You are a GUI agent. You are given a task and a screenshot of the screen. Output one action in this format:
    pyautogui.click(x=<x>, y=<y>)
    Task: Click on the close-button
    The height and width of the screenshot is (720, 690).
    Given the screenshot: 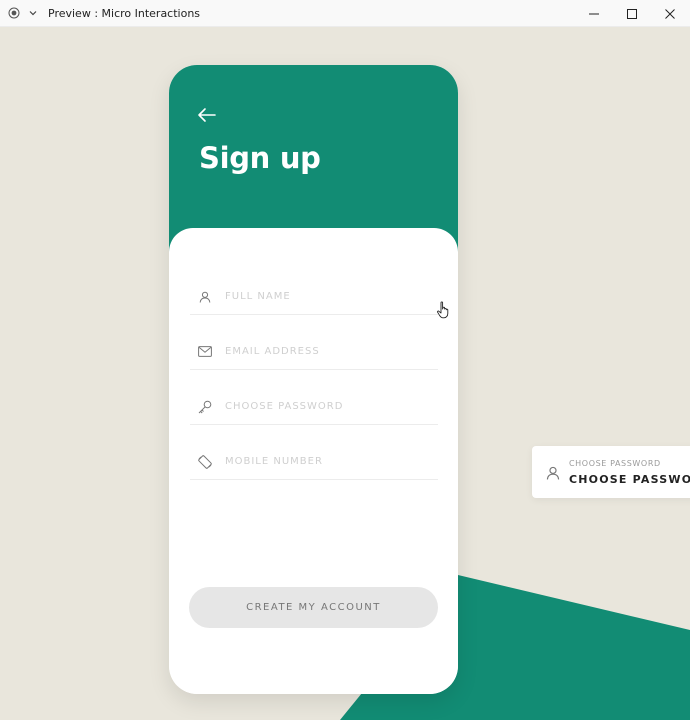 What is the action you would take?
    pyautogui.click(x=670, y=13)
    